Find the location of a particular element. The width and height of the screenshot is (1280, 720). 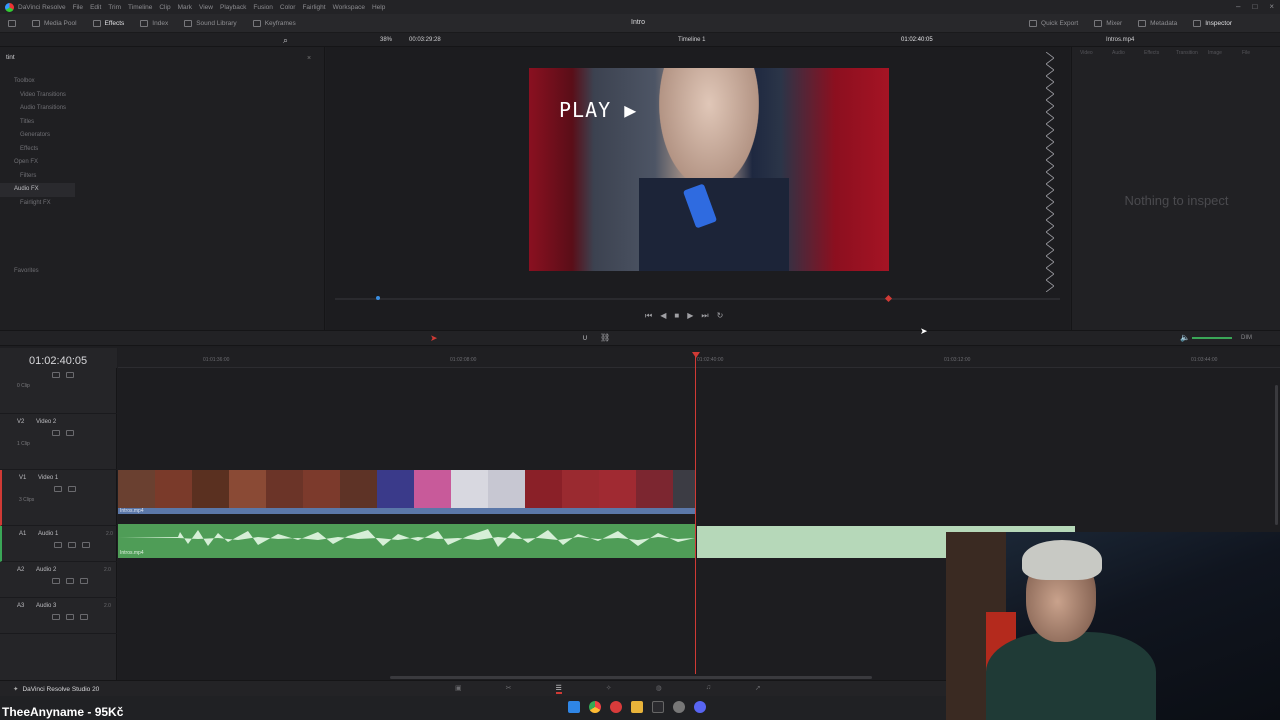

zoom-level: 38% is located at coordinates (386, 40).